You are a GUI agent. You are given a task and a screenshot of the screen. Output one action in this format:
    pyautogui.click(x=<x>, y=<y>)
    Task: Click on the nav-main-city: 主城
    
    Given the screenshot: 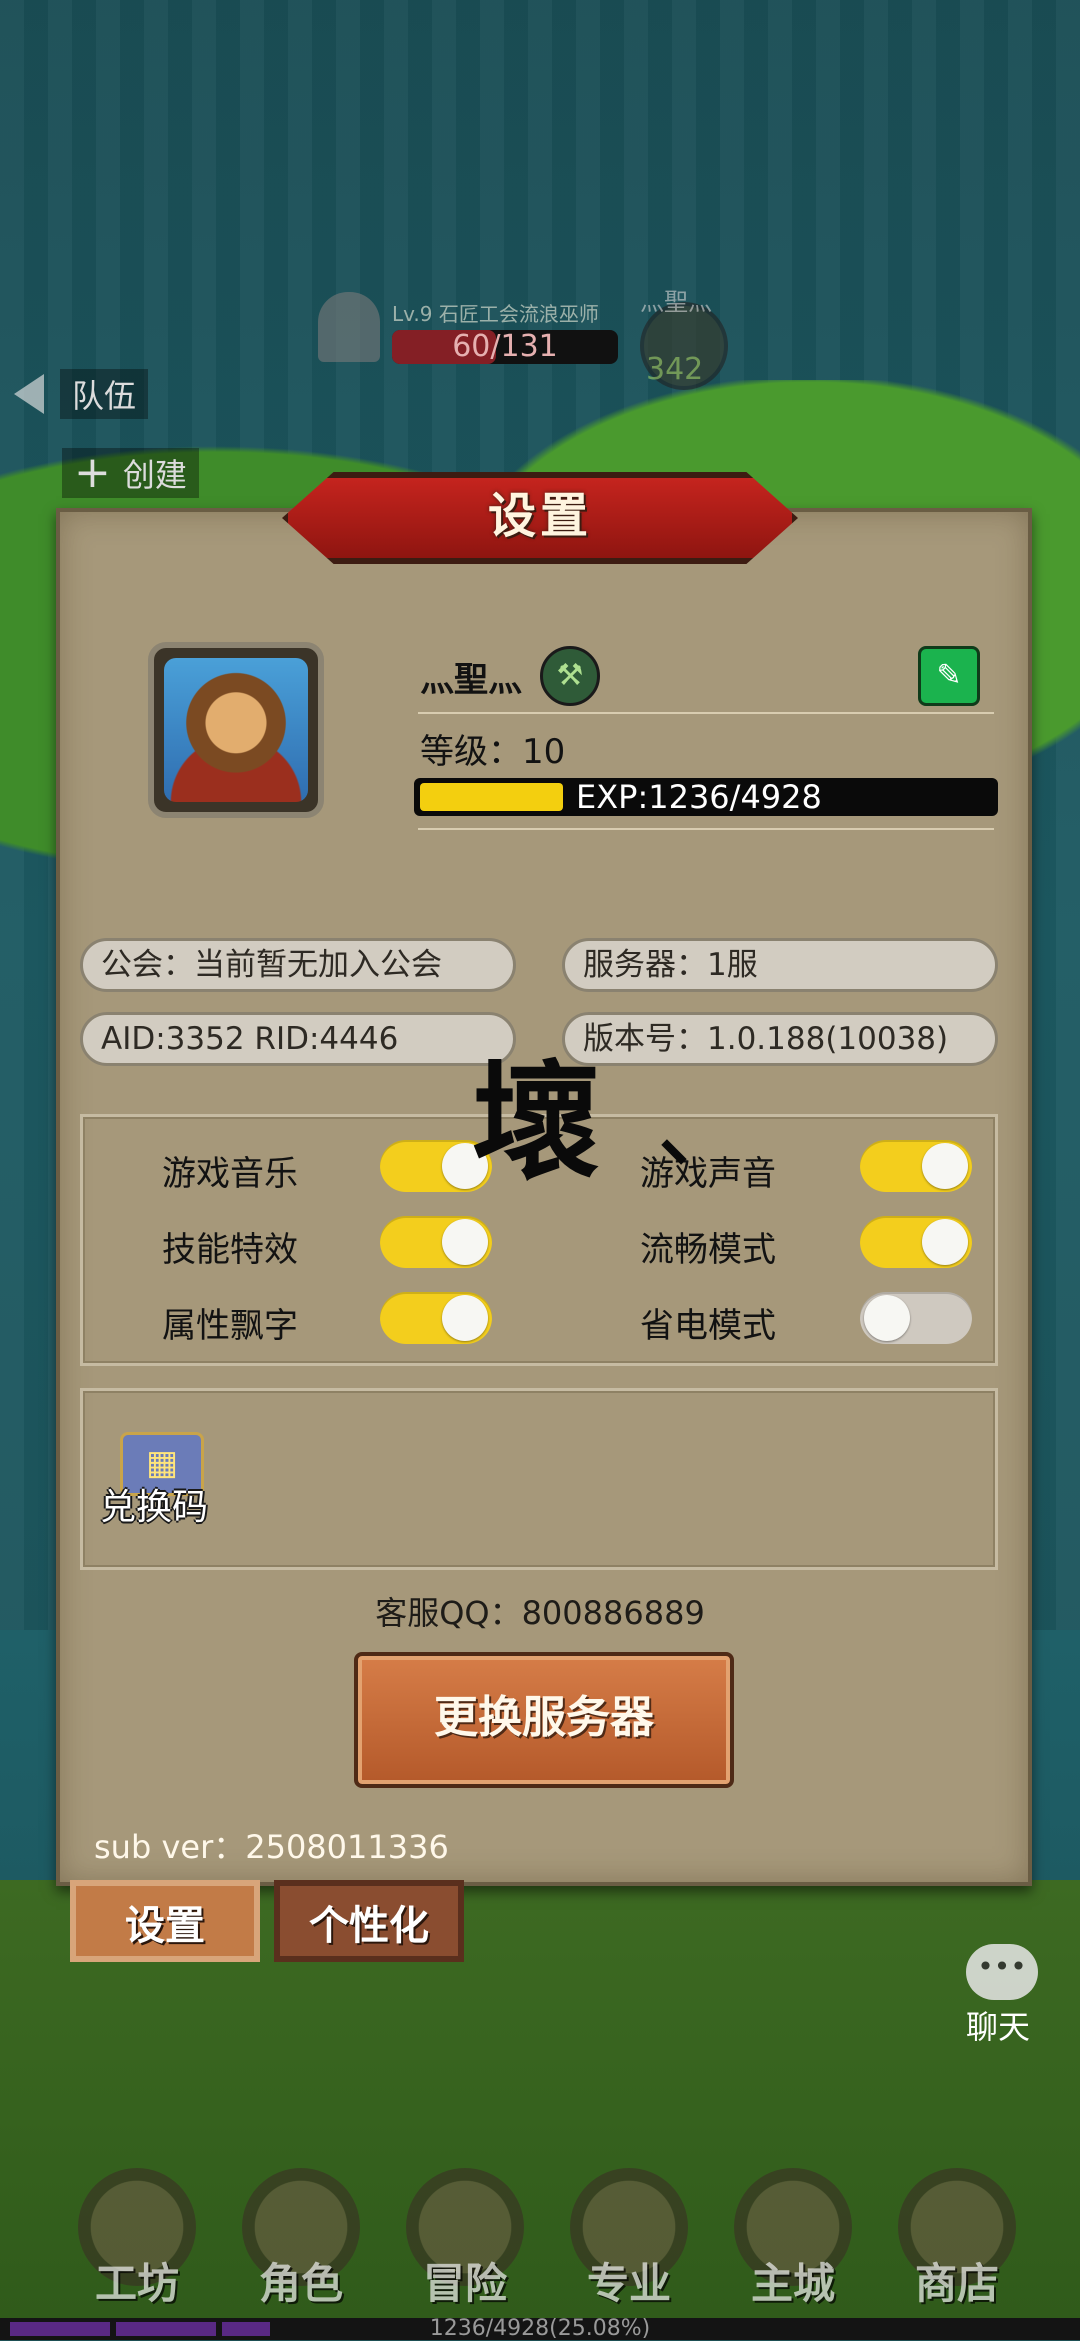 What is the action you would take?
    pyautogui.click(x=793, y=2243)
    